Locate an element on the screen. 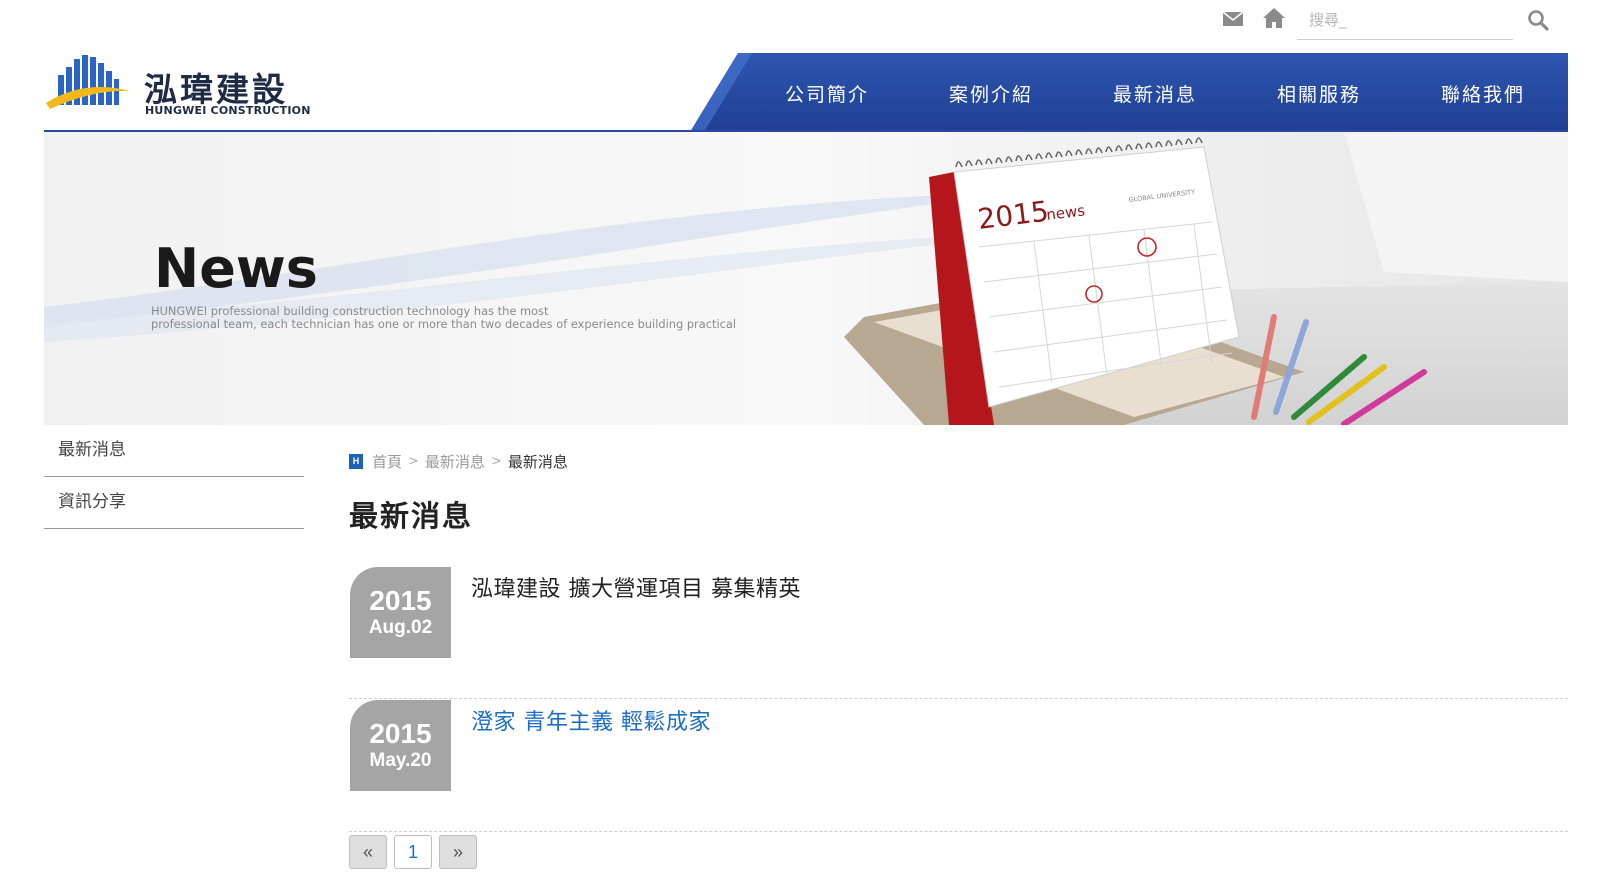 This screenshot has width=1617, height=881. news-item: 2015 May.20 澄家 青年主義 輕鬆成家 is located at coordinates (958, 765).